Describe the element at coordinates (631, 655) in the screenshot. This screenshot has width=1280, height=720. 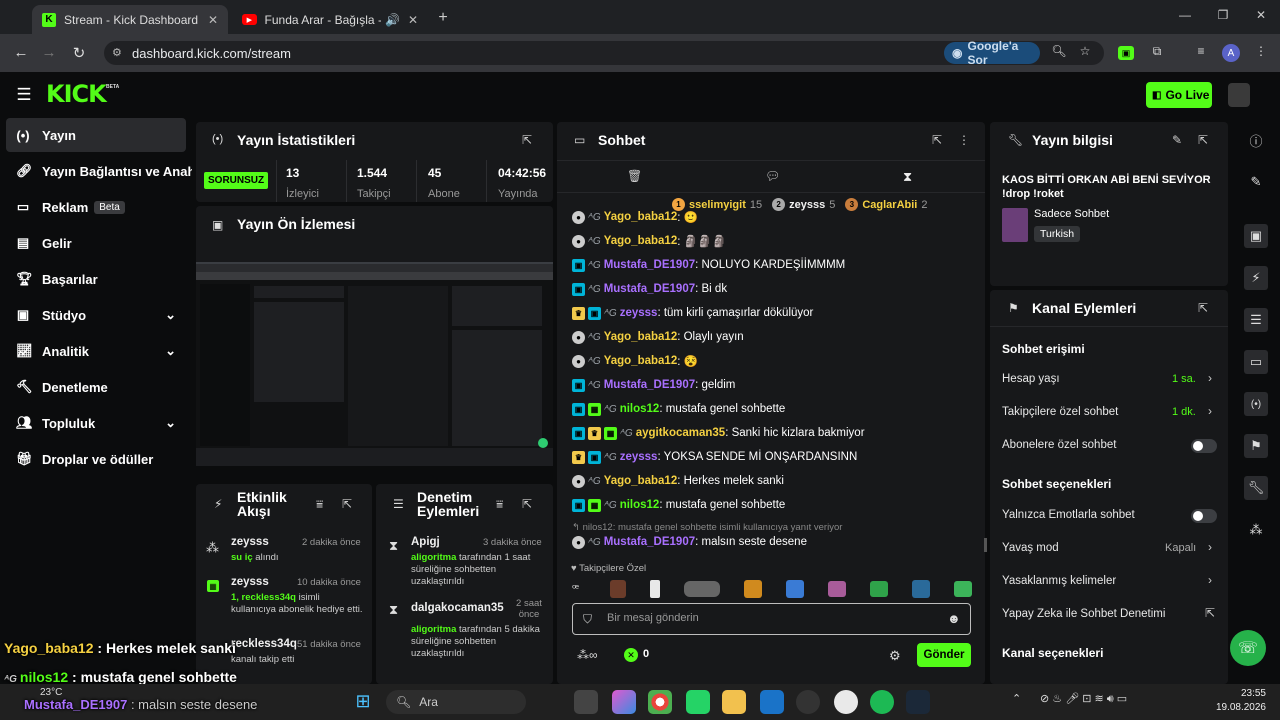
I see `points-icon: ✕` at that location.